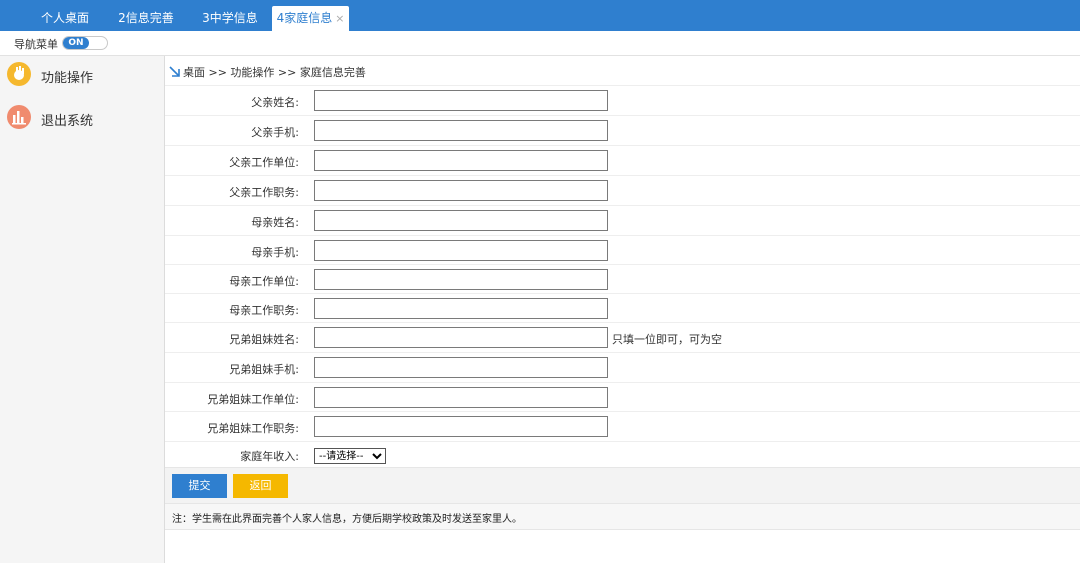 Image resolution: width=1080 pixels, height=563 pixels. What do you see at coordinates (264, 281) in the screenshot?
I see `field-label: 母亲工作单位:` at bounding box center [264, 281].